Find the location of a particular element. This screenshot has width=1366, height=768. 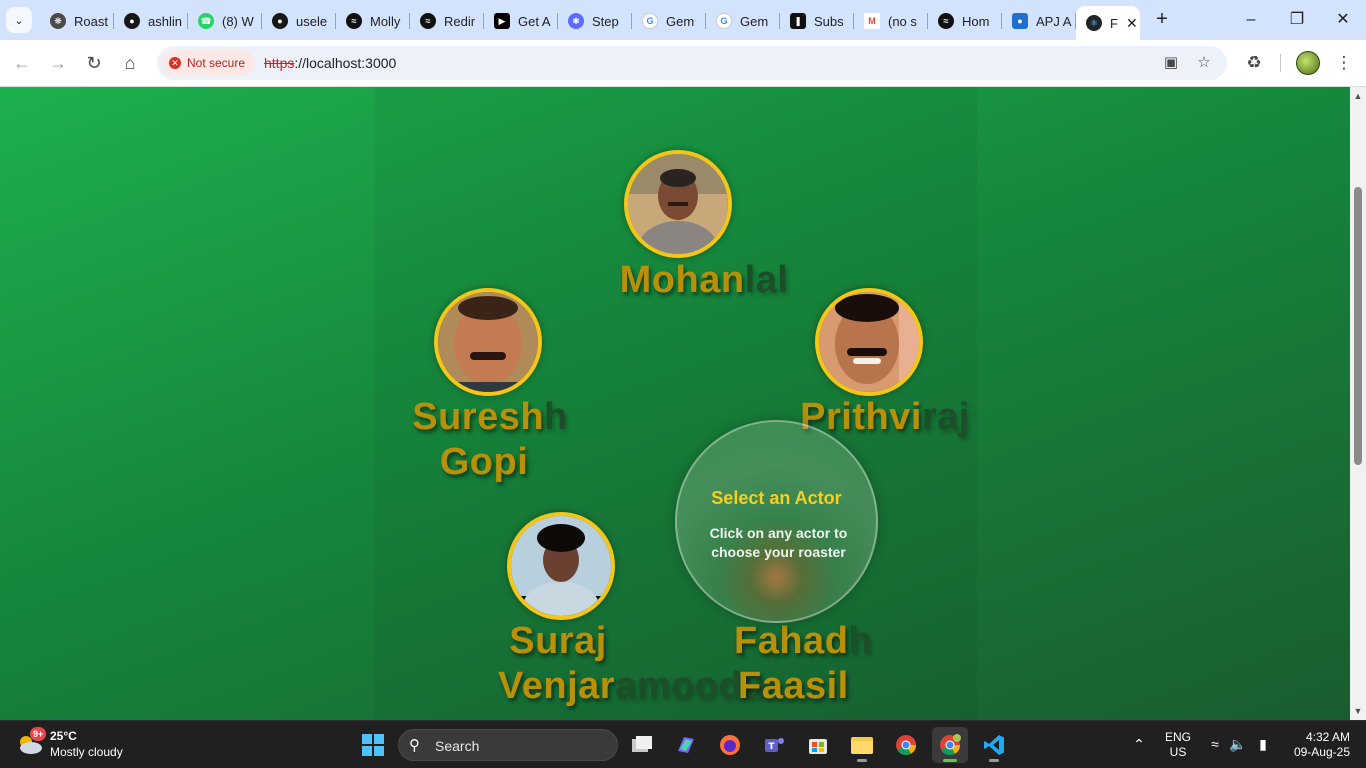

tab-step: ✱ Step is located at coordinates (595, 21).